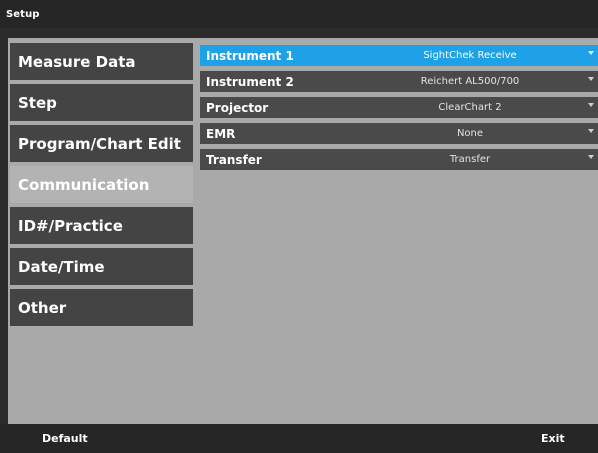 This screenshot has height=453, width=598. I want to click on setting-label: Instrument 1, so click(250, 55).